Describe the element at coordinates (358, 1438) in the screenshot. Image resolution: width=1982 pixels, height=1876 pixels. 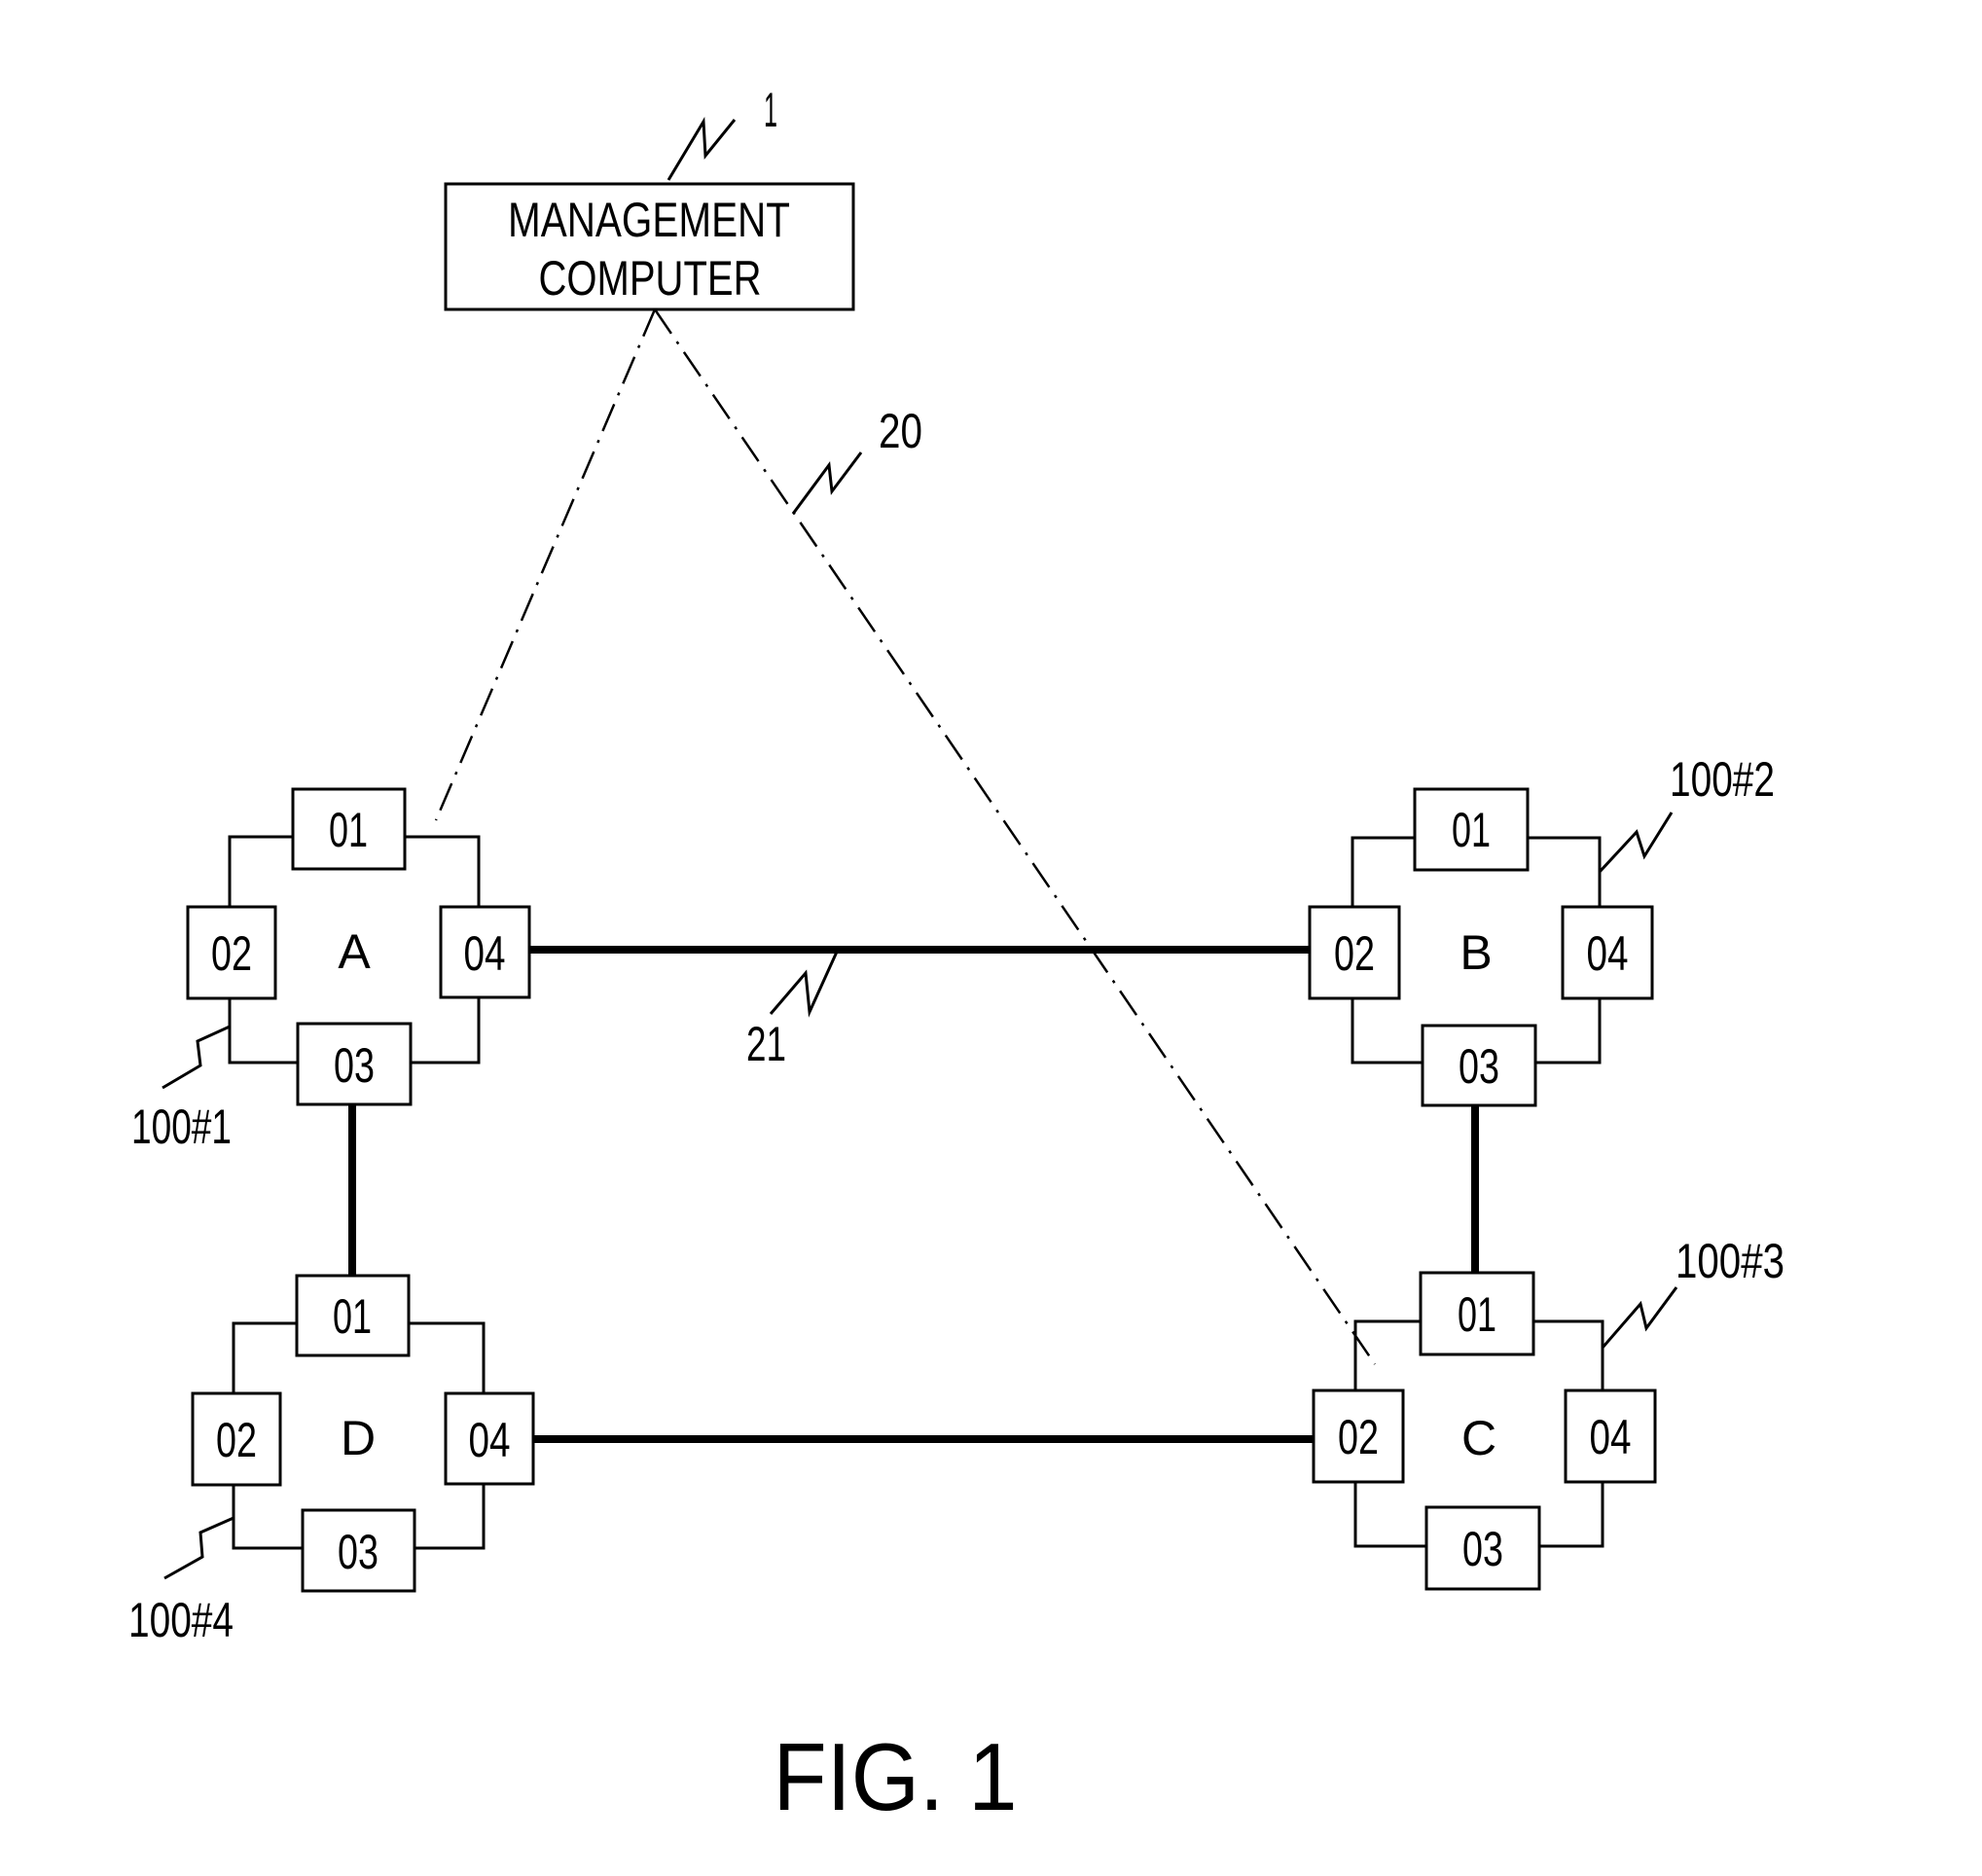
I see `node-d-label: D` at that location.